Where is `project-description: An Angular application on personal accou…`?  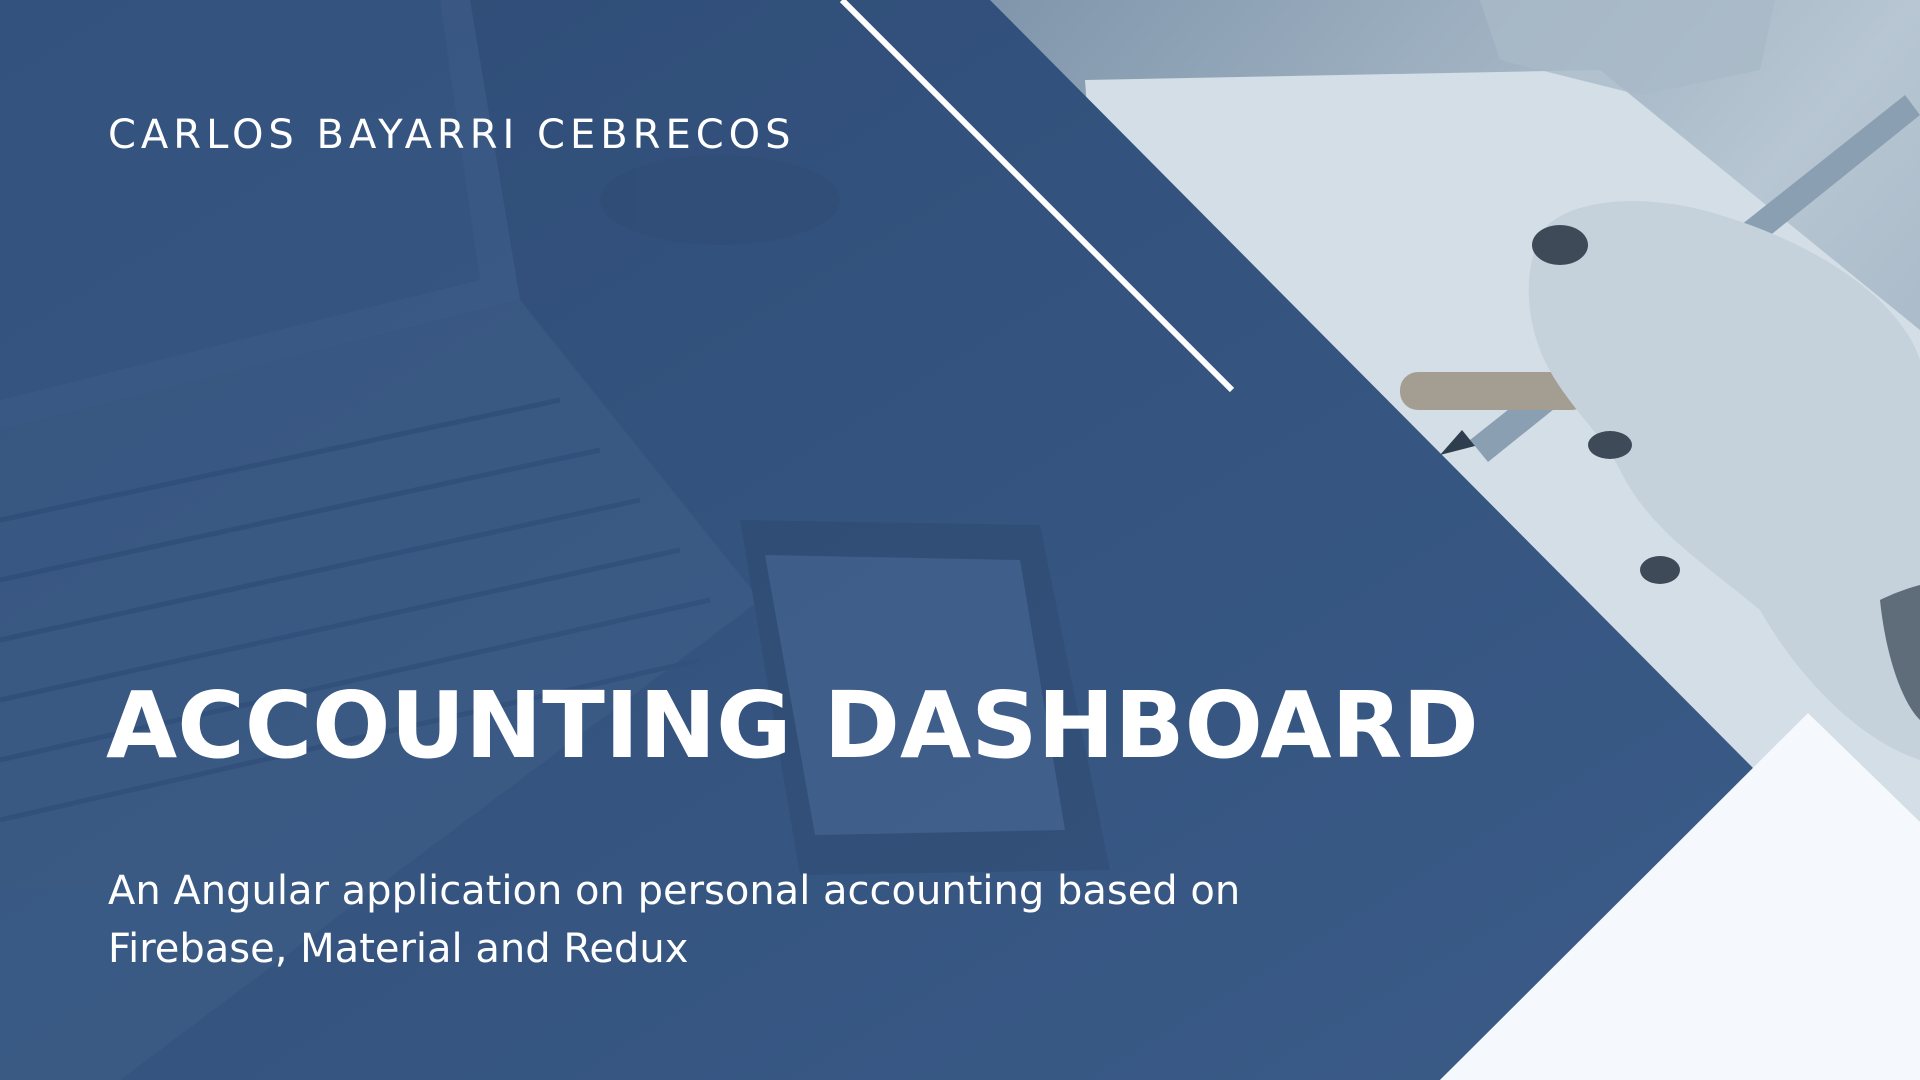 project-description: An Angular application on personal accou… is located at coordinates (808, 920).